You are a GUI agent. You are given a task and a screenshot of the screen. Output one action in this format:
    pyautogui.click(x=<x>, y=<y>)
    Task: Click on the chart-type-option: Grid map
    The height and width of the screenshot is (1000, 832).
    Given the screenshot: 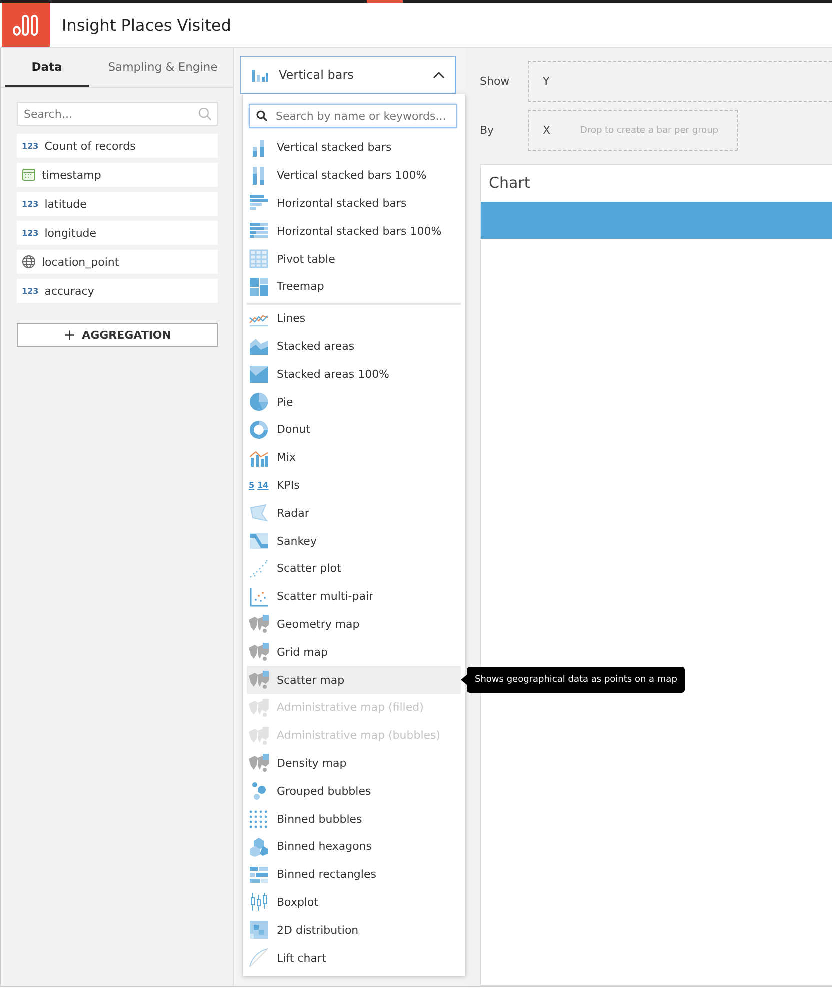 What is the action you would take?
    pyautogui.click(x=354, y=652)
    